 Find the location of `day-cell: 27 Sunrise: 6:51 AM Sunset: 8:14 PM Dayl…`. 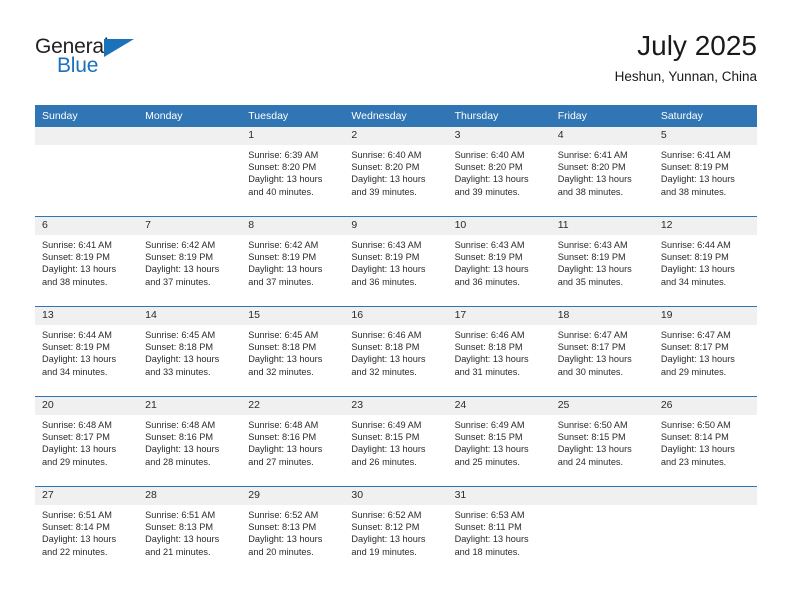

day-cell: 27 Sunrise: 6:51 AM Sunset: 8:14 PM Dayl… is located at coordinates (87, 531).